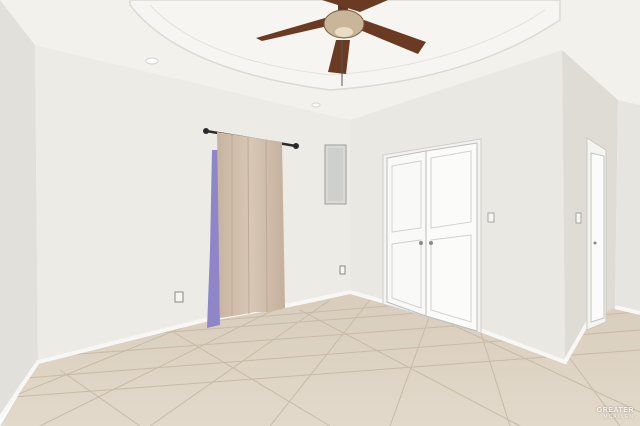 This screenshot has height=426, width=640. What do you see at coordinates (618, 417) in the screenshot?
I see `watermark-line-2: MCALLEN` at bounding box center [618, 417].